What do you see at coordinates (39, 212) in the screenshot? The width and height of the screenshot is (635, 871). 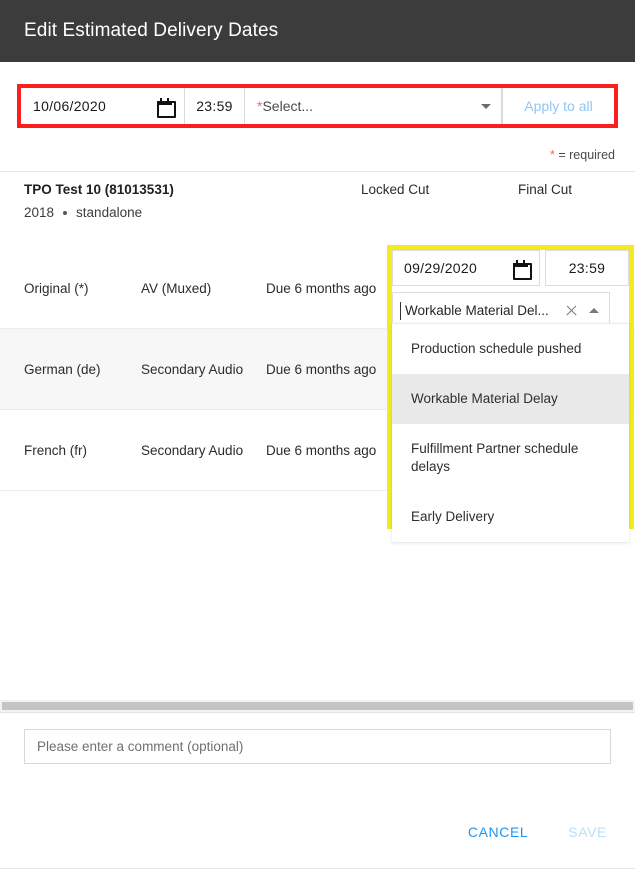 I see `program-year: 2018` at bounding box center [39, 212].